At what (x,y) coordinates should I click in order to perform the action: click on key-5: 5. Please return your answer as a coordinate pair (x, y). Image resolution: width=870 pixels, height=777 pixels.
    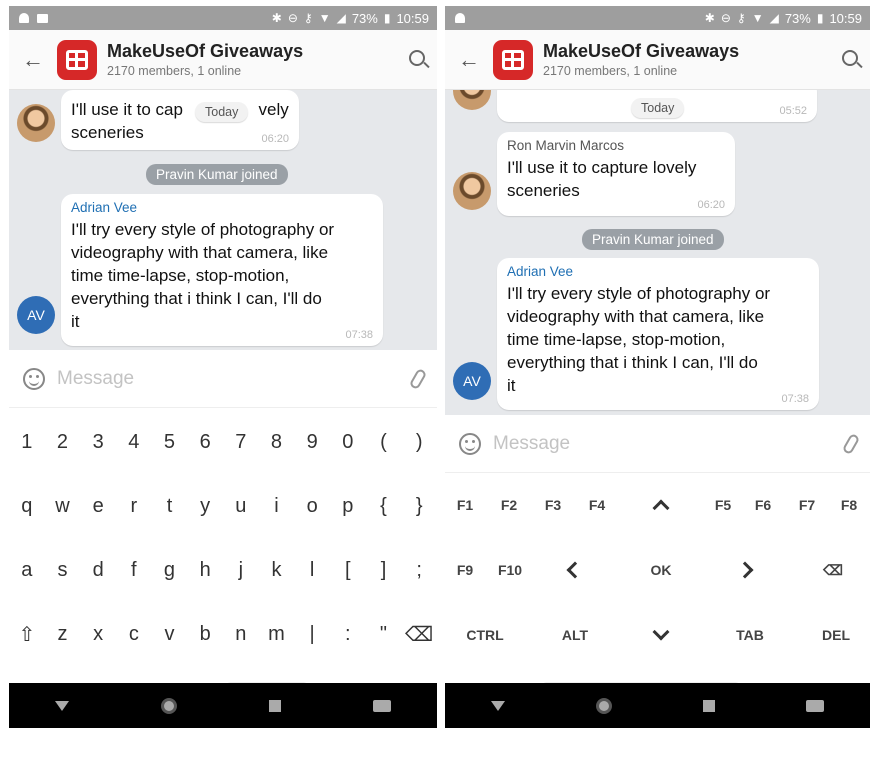
    Looking at the image, I should click on (170, 442).